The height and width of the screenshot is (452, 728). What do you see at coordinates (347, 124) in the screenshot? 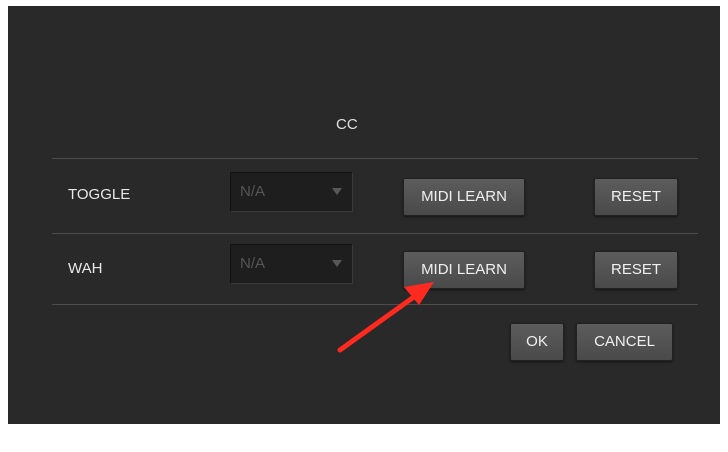
I see `cc-column-header: CC` at bounding box center [347, 124].